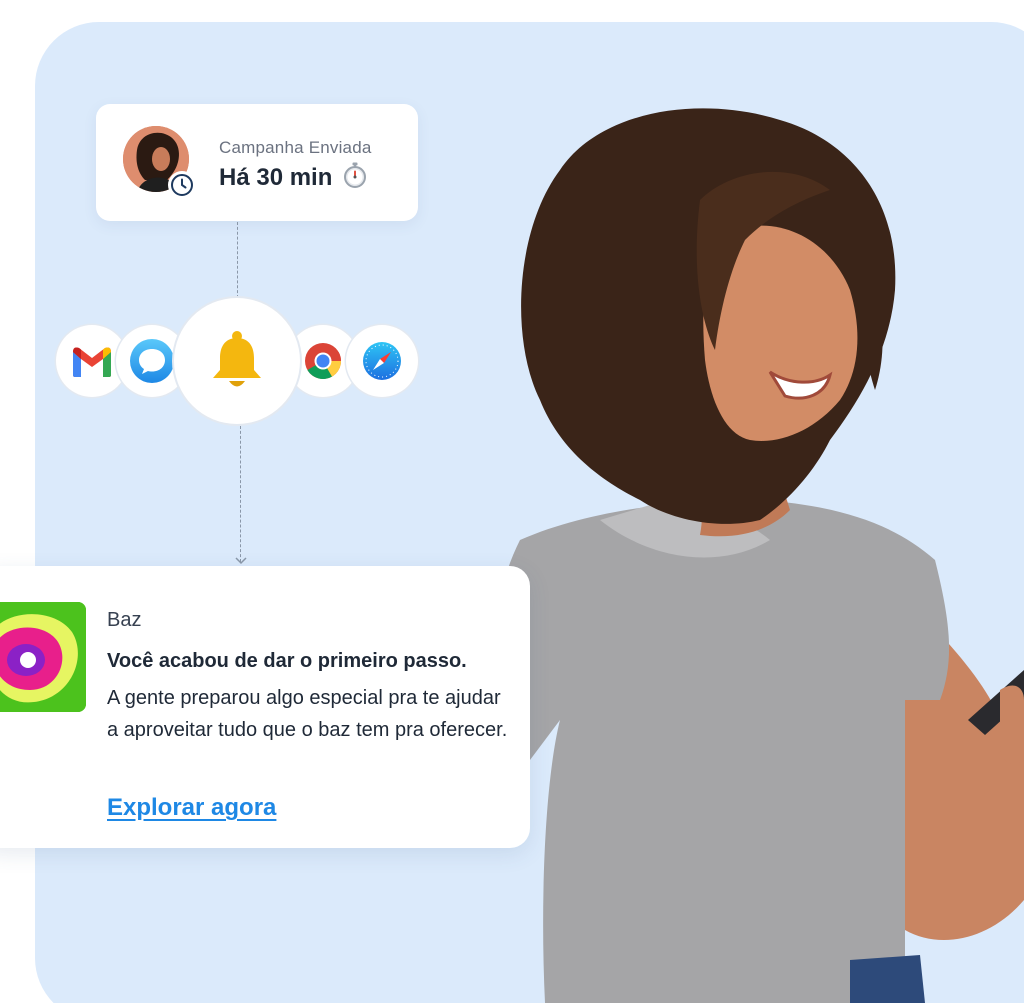 This screenshot has width=1024, height=1003. Describe the element at coordinates (355, 178) in the screenshot. I see `stopwatch-icon` at that location.